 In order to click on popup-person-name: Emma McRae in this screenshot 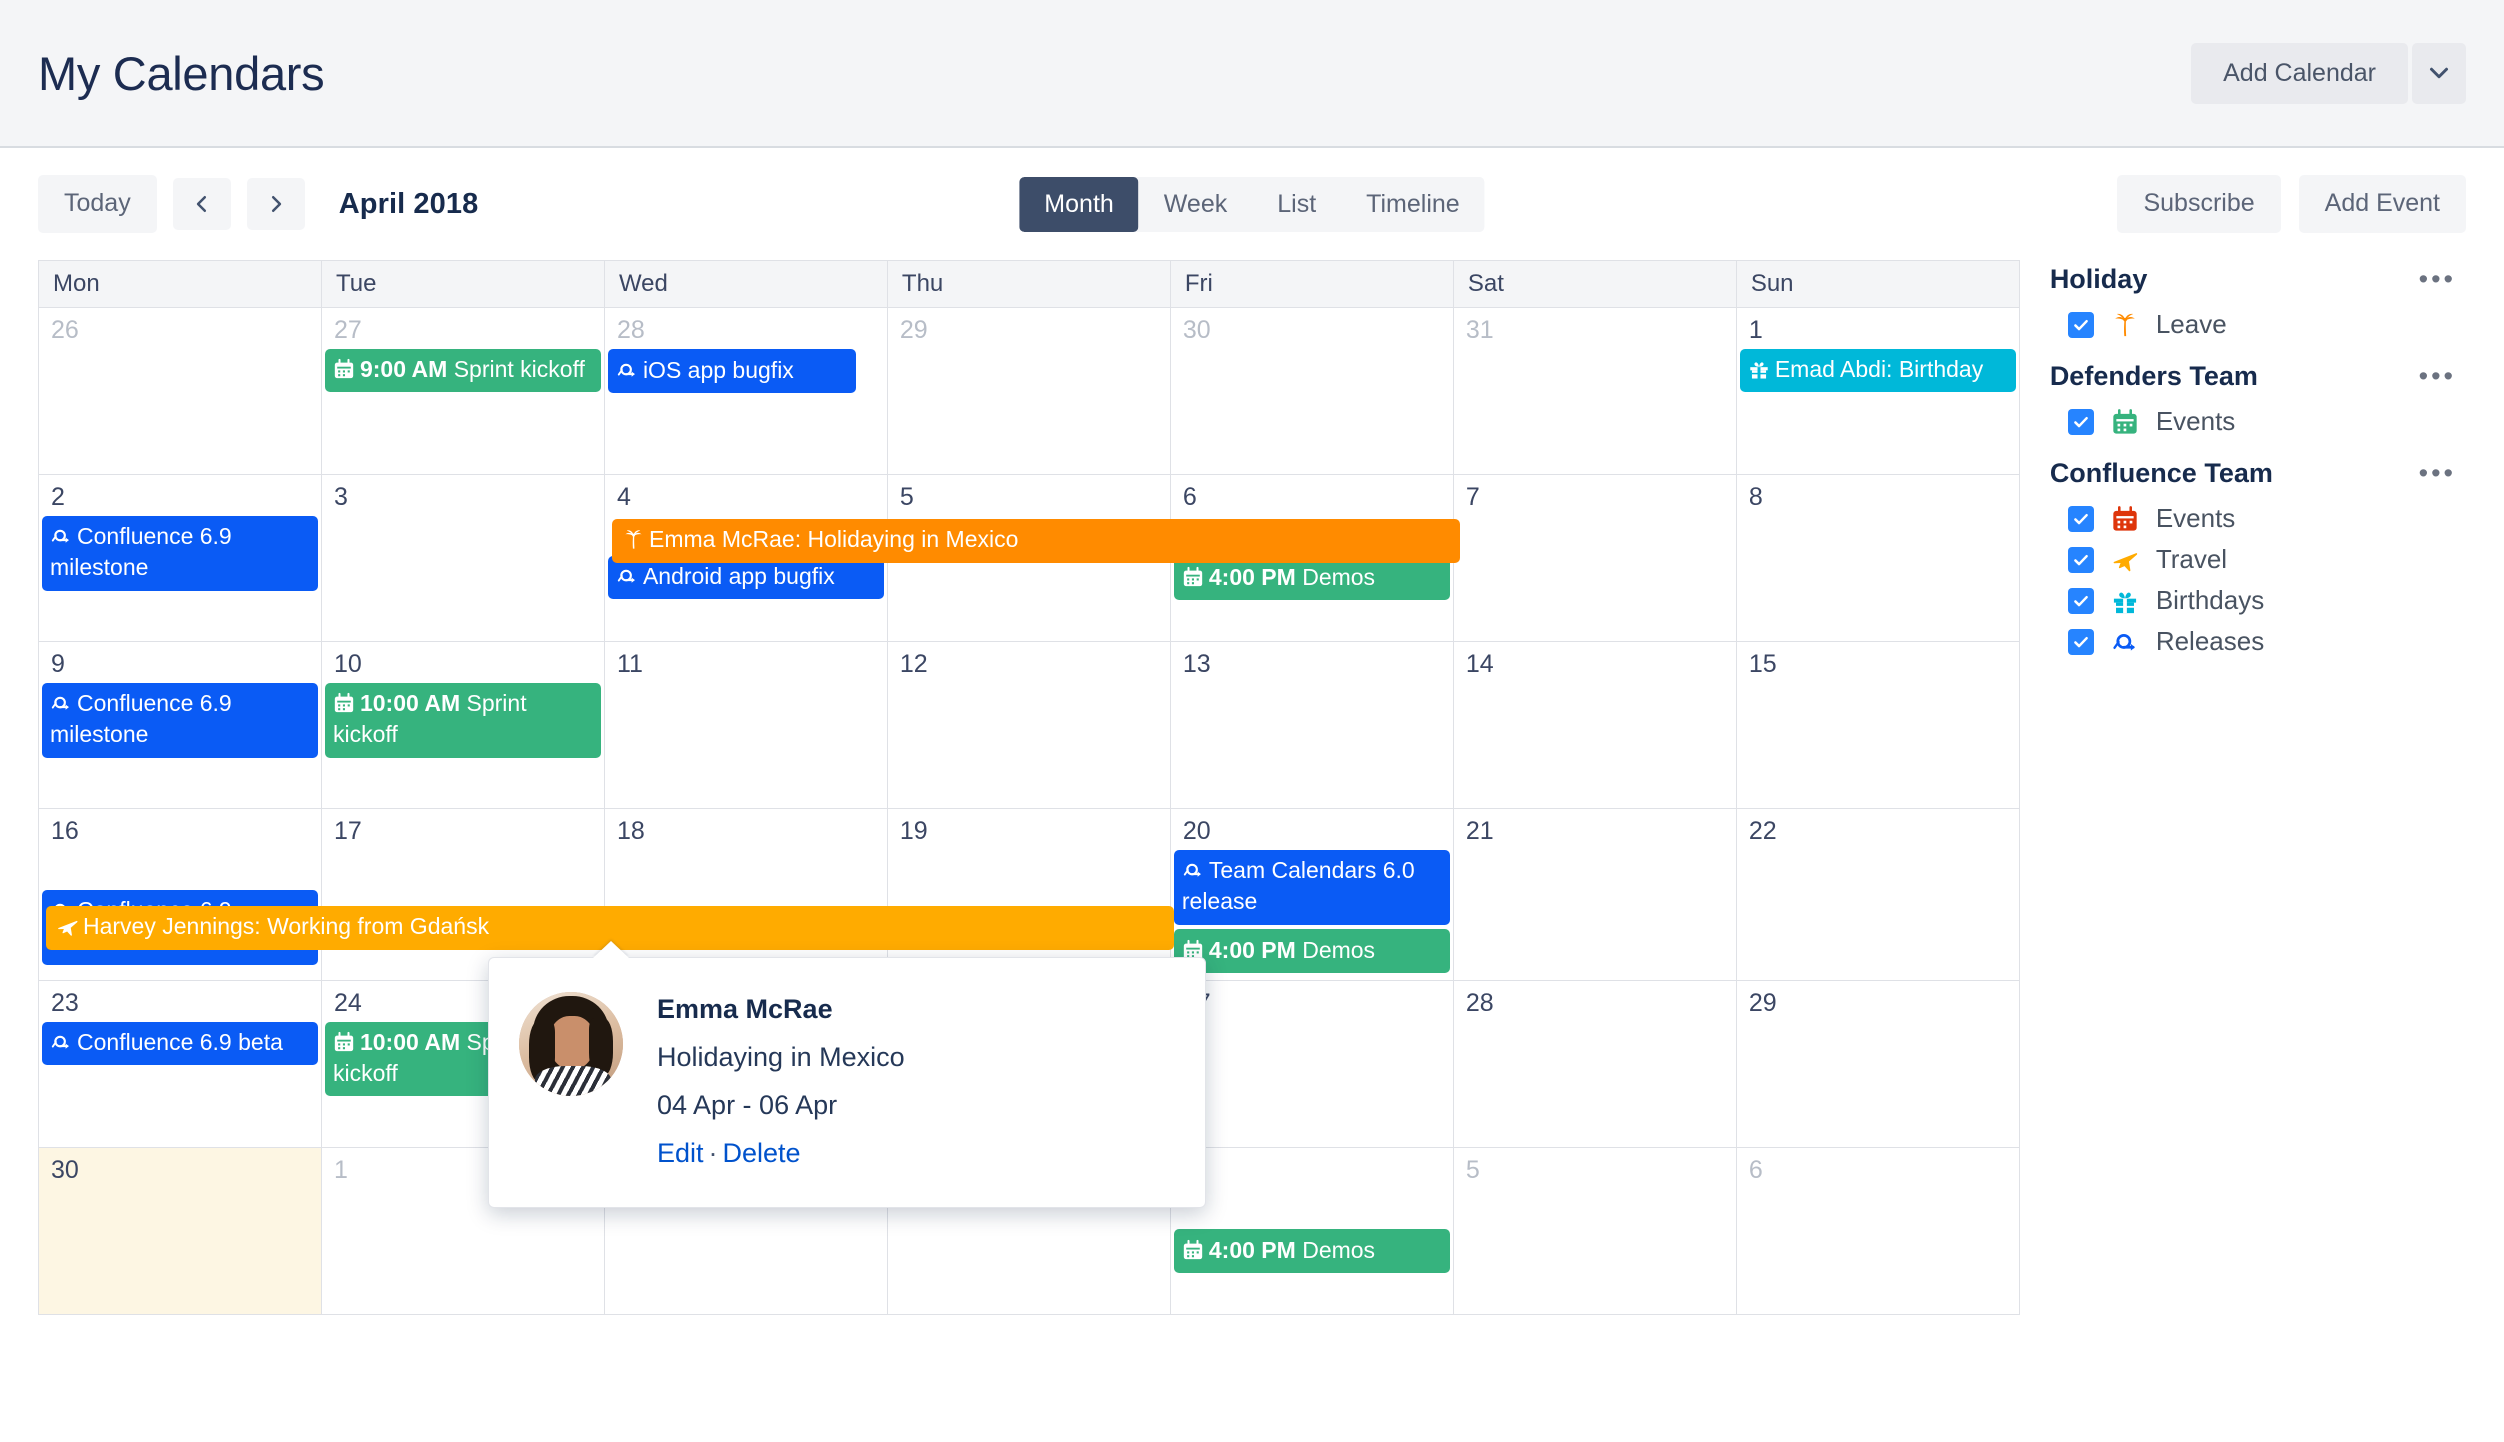, I will do `click(745, 1009)`.